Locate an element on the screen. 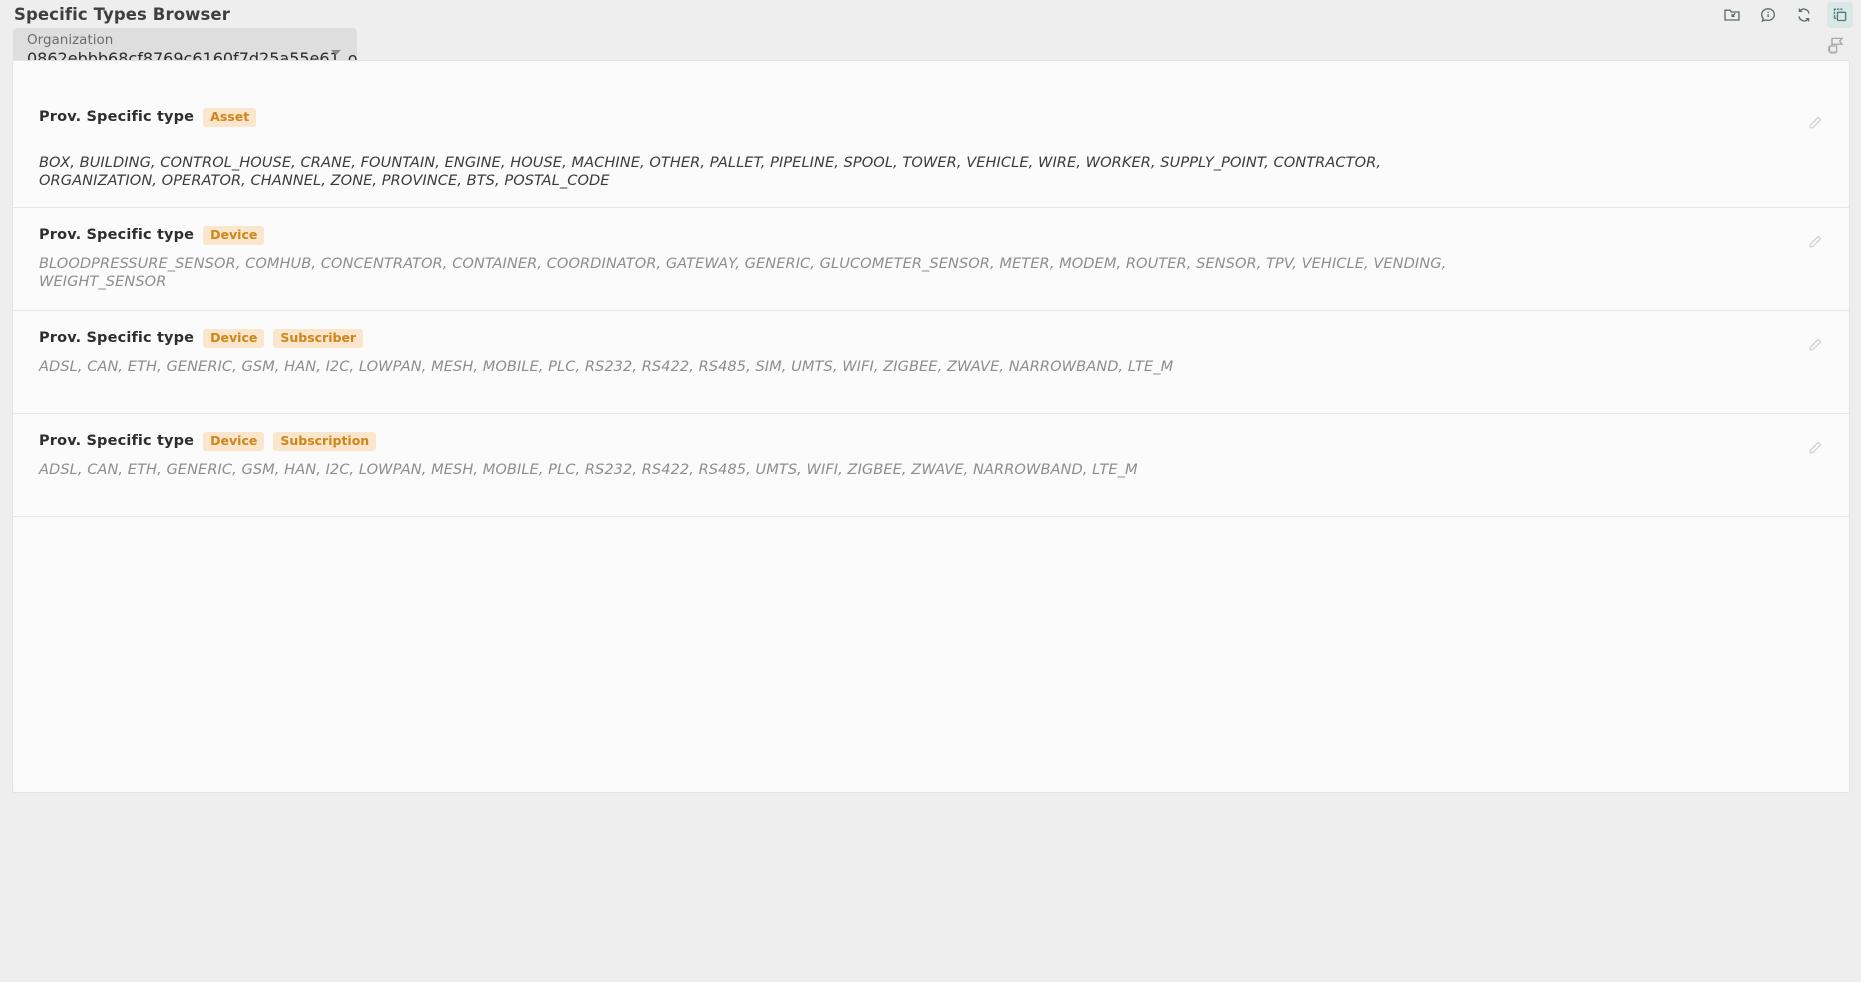 This screenshot has height=982, width=1861. organization-select-label: Organization is located at coordinates (70, 40).